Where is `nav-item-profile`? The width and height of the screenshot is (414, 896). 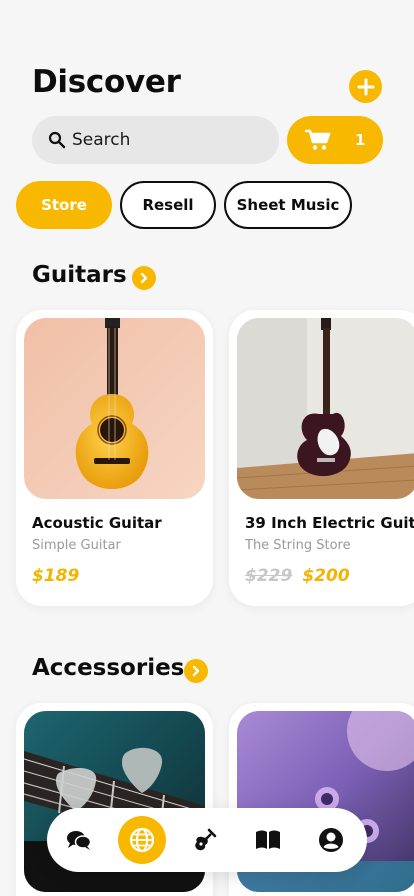 nav-item-profile is located at coordinates (331, 840).